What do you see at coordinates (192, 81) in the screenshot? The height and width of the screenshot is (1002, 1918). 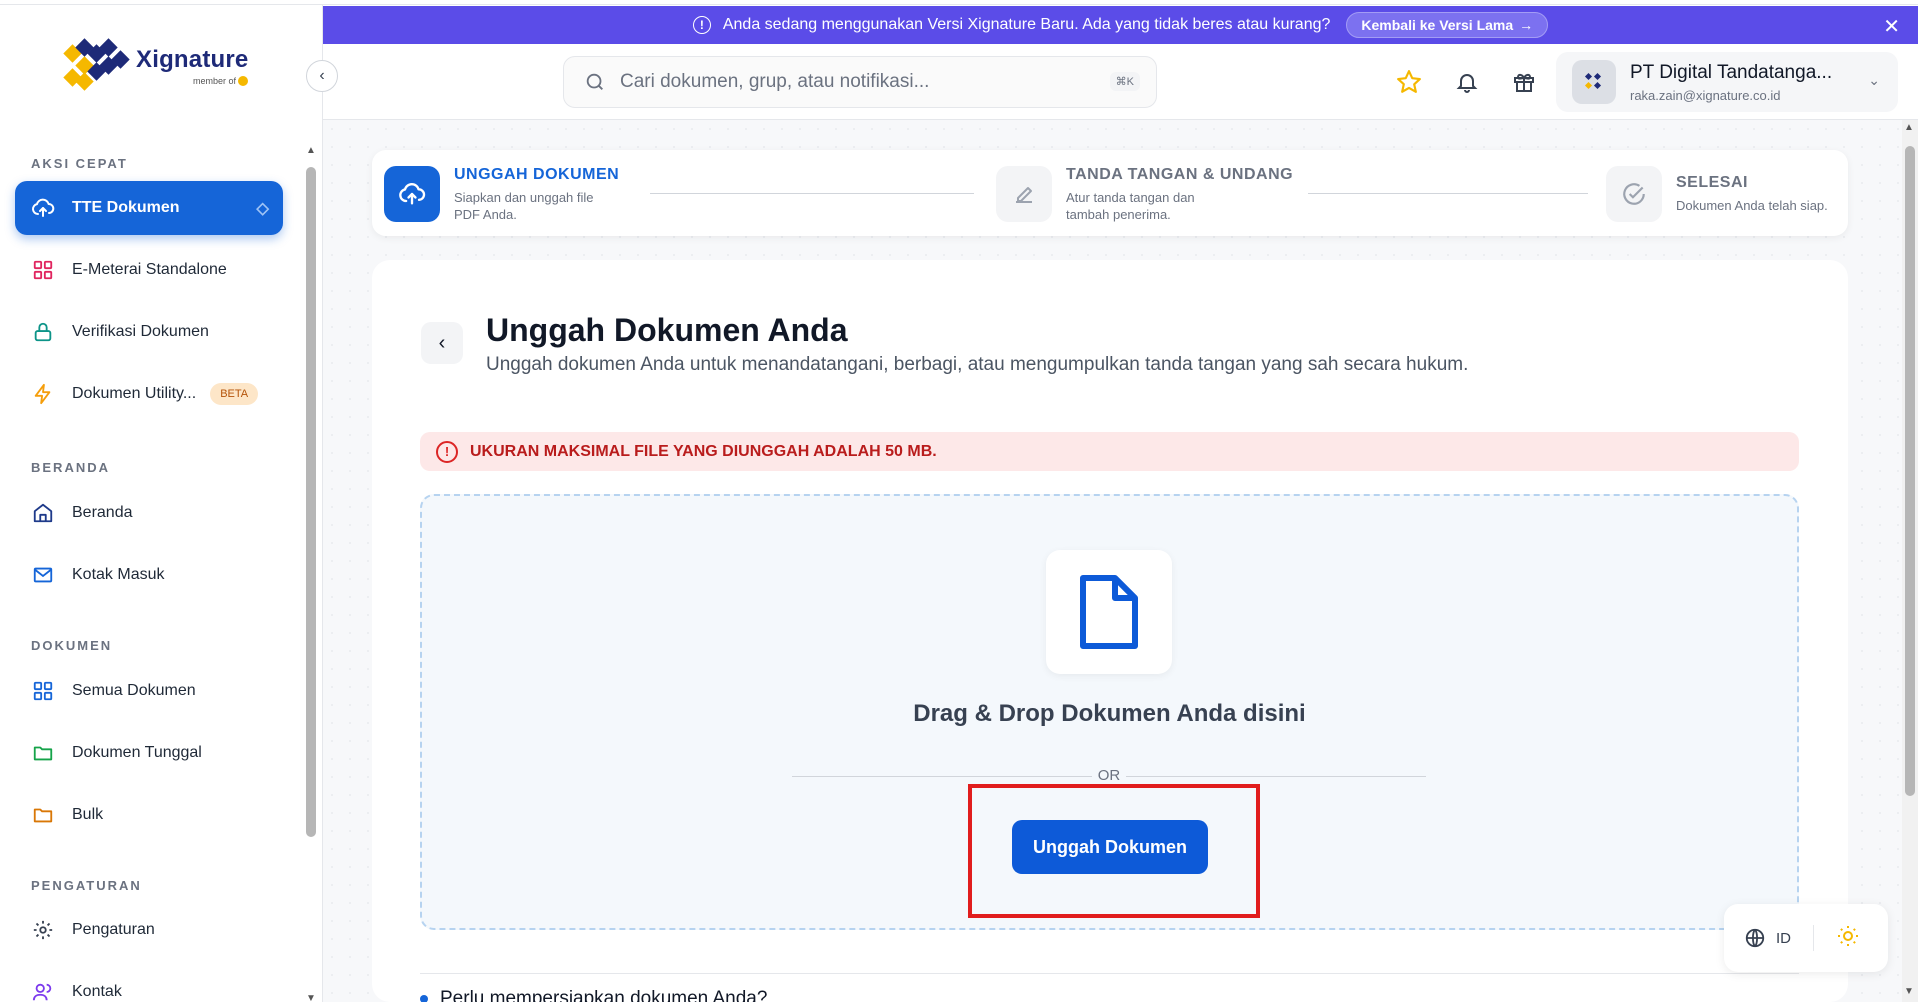 I see `logo-tagline: member of` at bounding box center [192, 81].